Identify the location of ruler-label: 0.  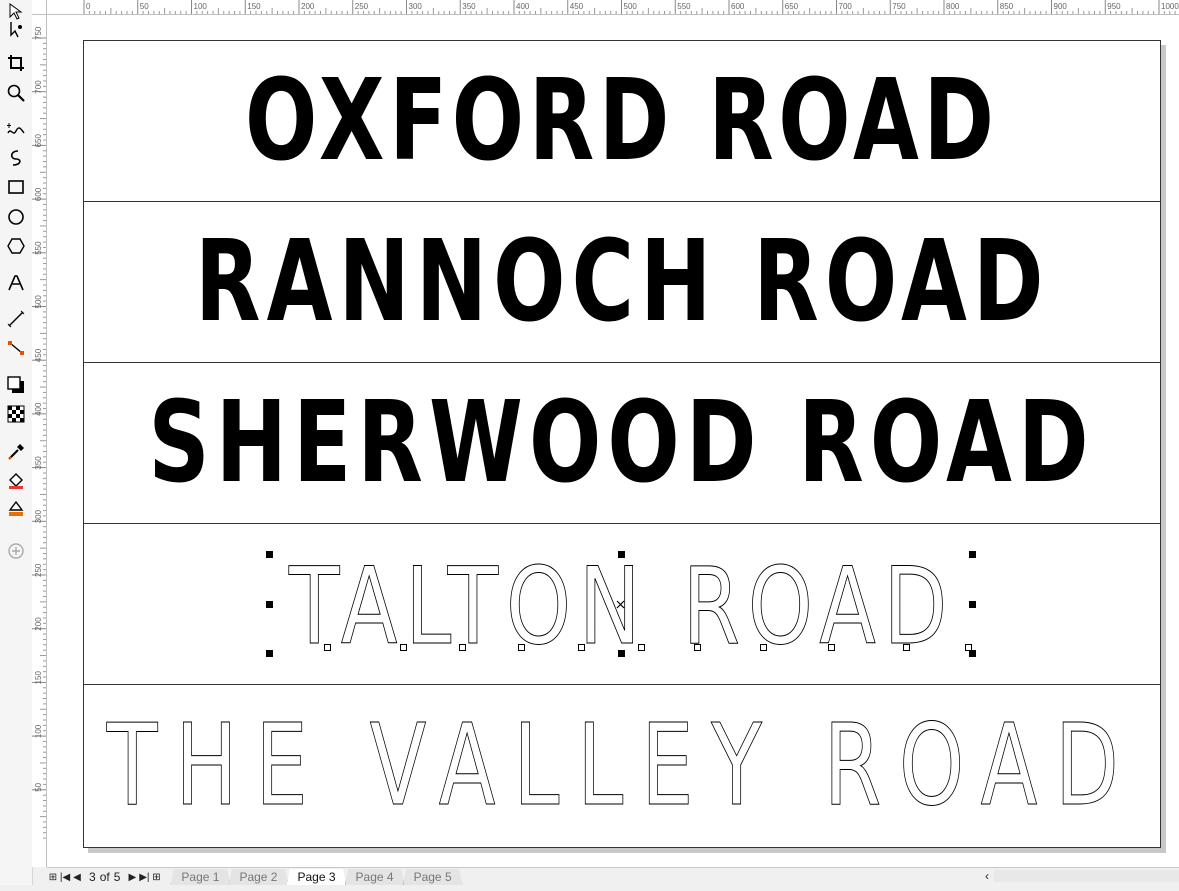
(88, 6).